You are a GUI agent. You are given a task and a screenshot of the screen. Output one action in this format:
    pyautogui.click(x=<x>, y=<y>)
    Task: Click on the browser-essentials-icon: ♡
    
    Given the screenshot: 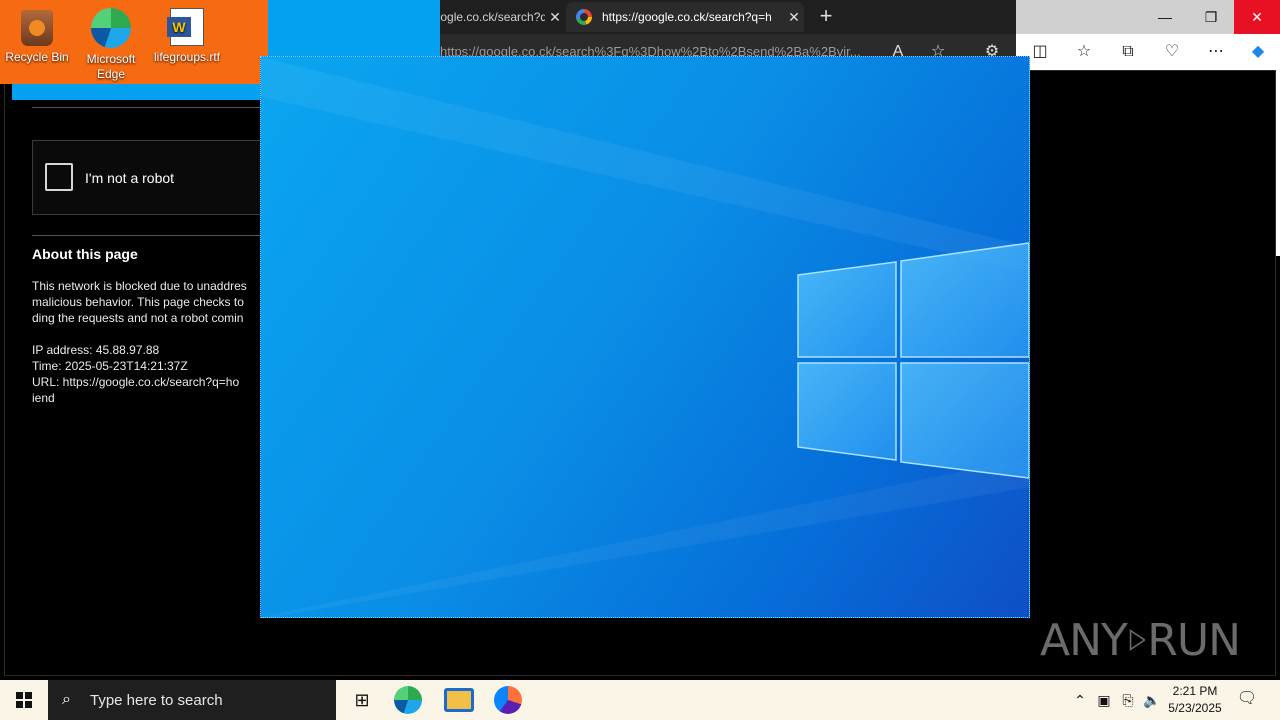 What is the action you would take?
    pyautogui.click(x=1172, y=52)
    